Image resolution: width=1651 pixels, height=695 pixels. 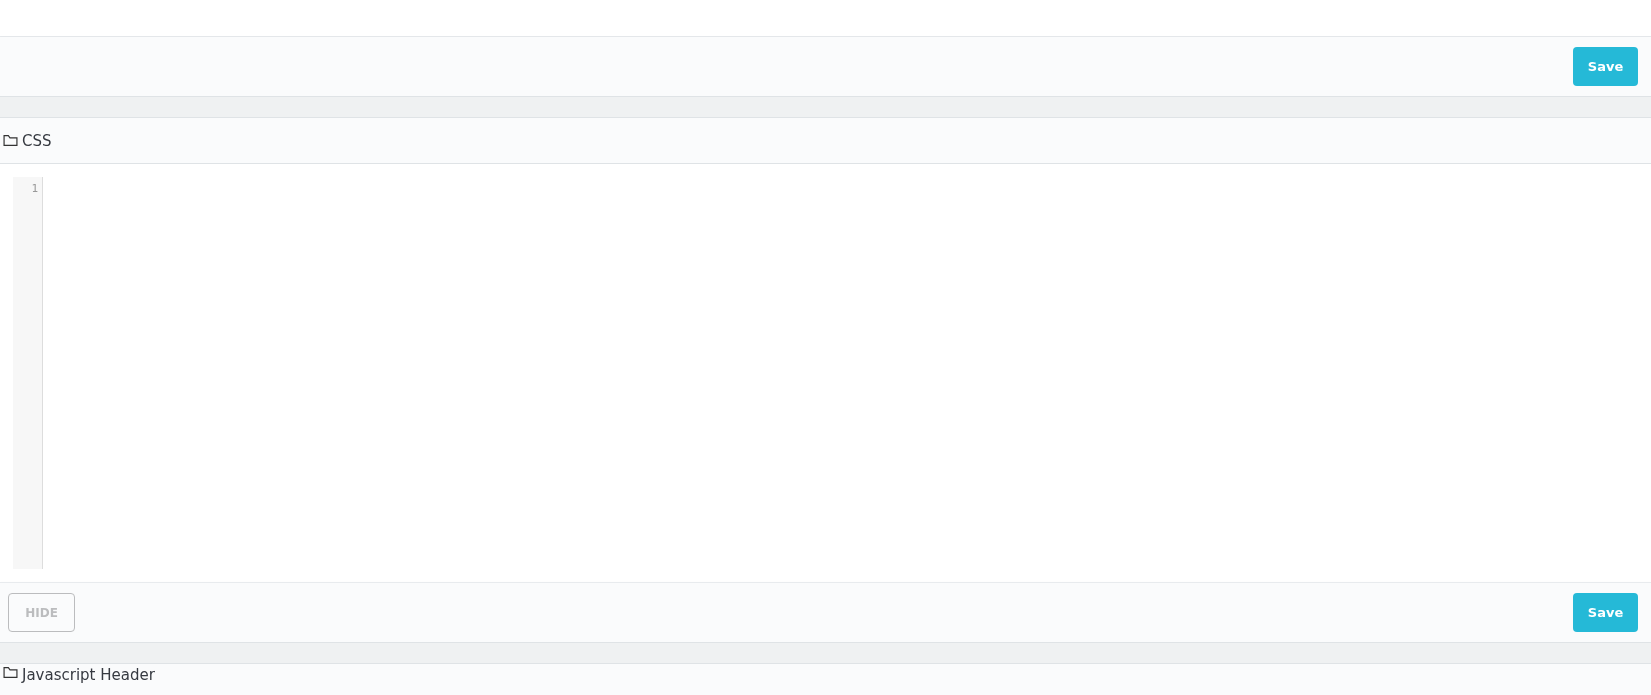 What do you see at coordinates (37, 140) in the screenshot?
I see `panel-title: CSS` at bounding box center [37, 140].